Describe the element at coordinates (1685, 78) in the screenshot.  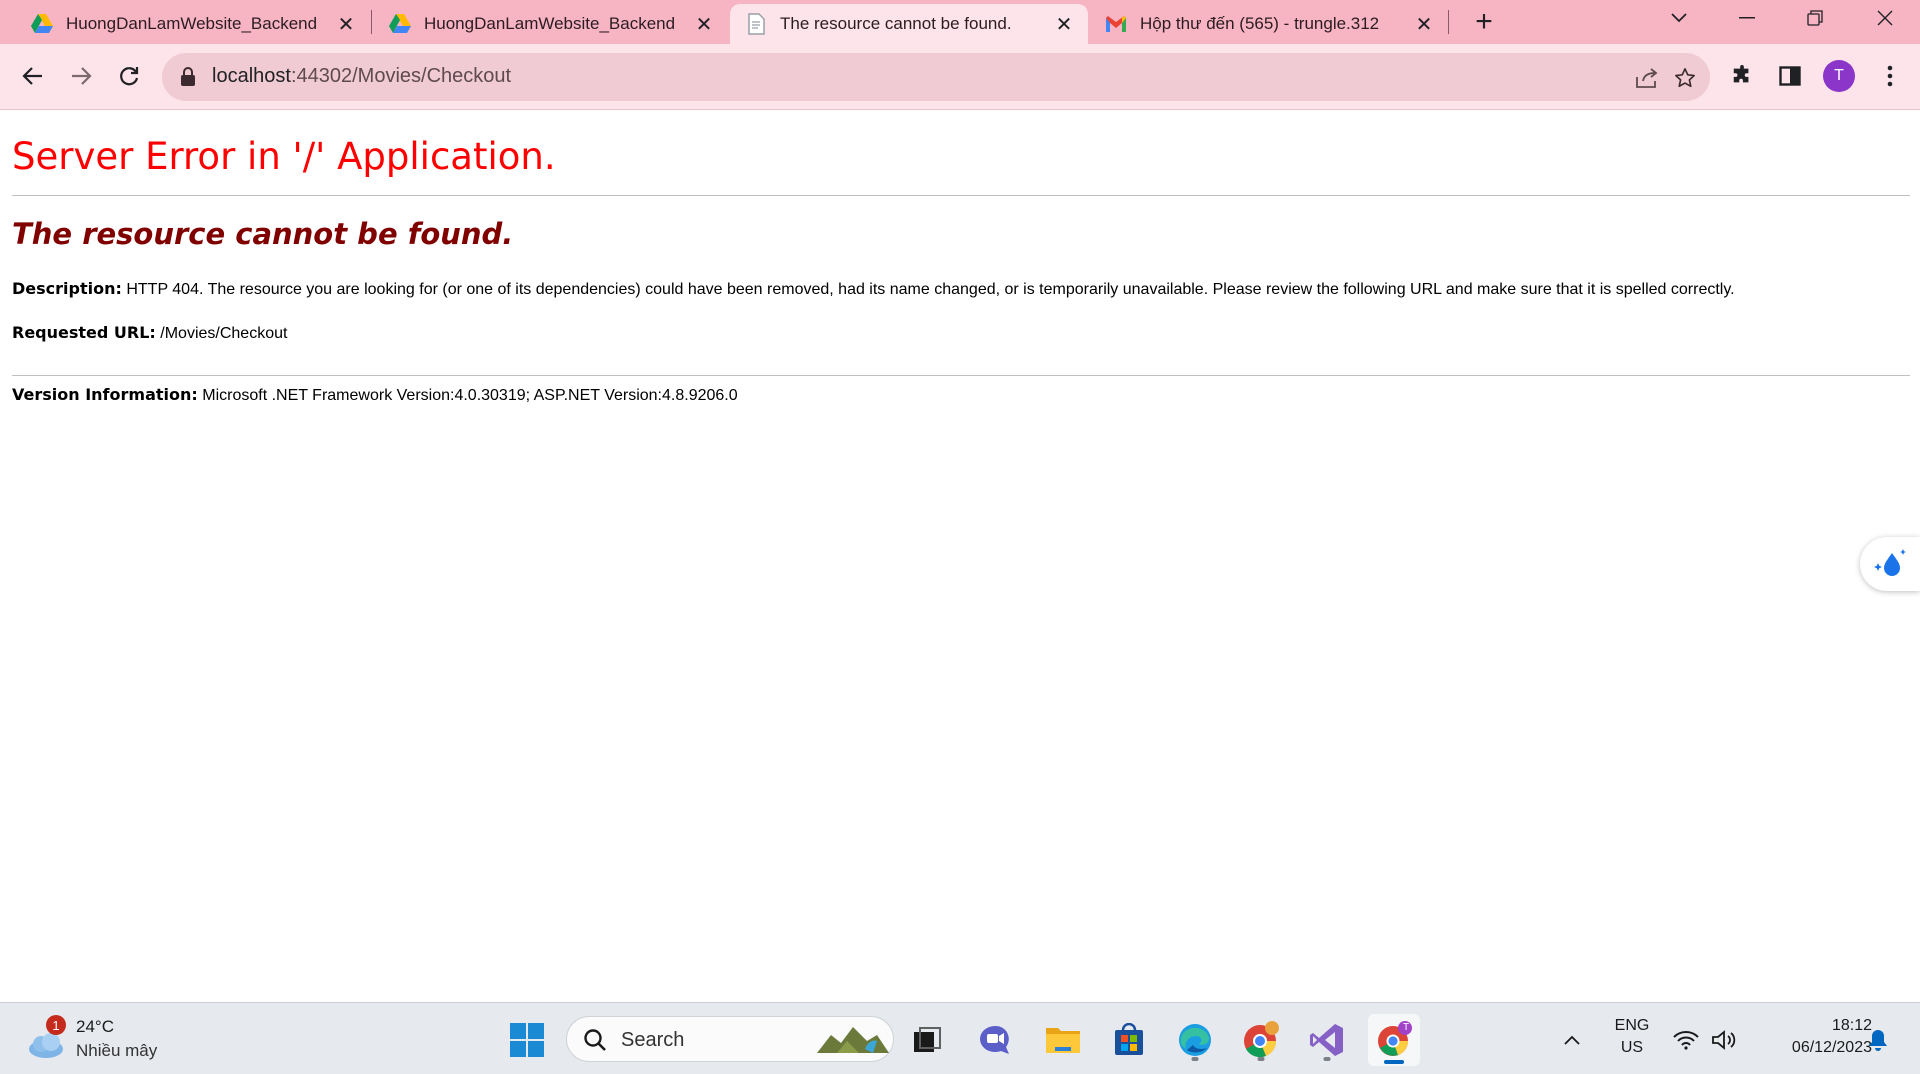
I see `bookmark-star-icon` at that location.